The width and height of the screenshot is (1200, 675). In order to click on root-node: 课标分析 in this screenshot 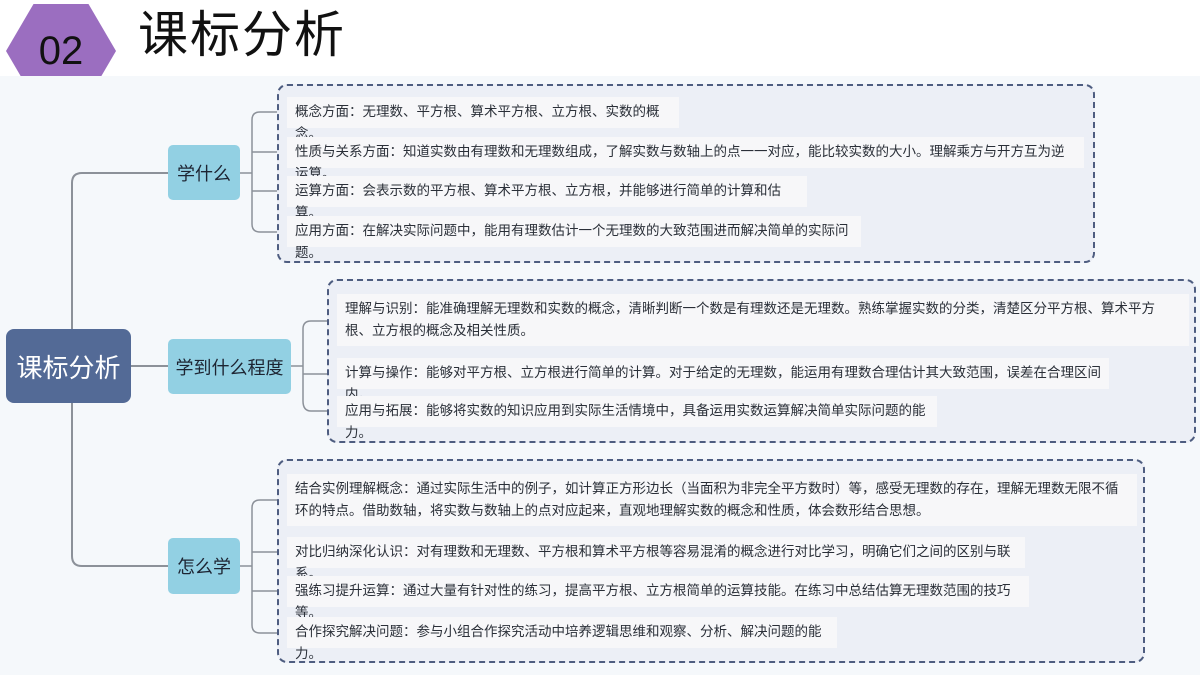, I will do `click(68, 366)`.